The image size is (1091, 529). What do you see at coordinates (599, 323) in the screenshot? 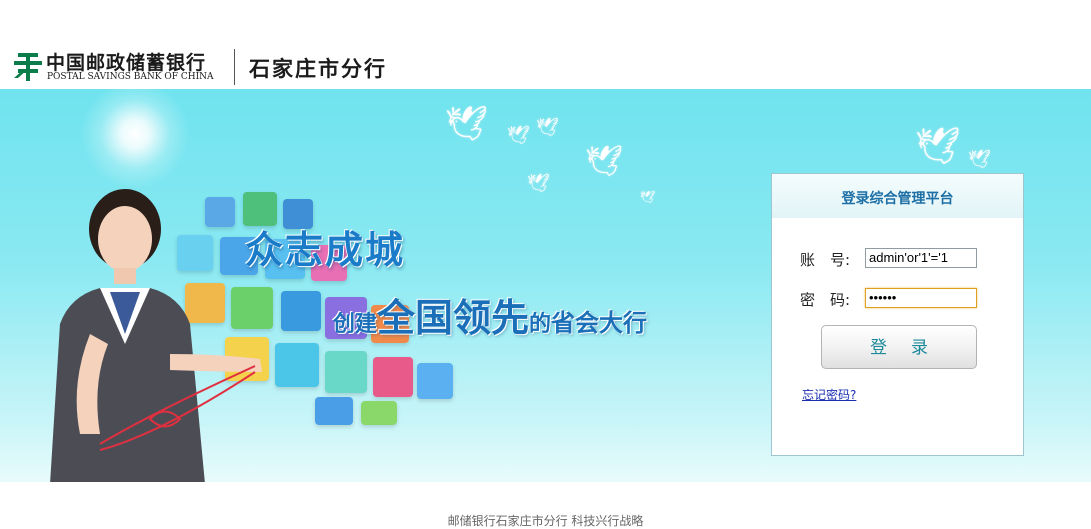
I see `slogan-suffix: 省会大行` at bounding box center [599, 323].